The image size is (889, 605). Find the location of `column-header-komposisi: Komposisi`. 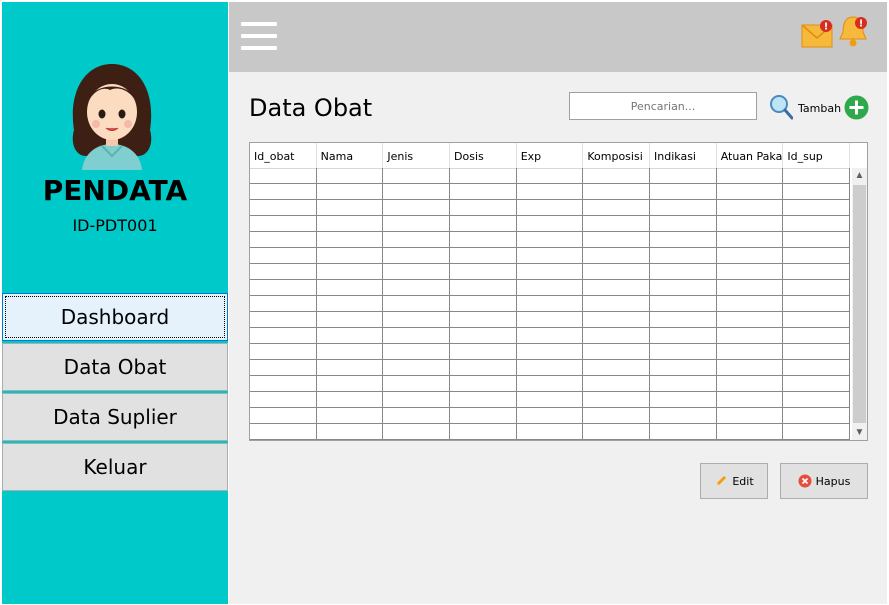

column-header-komposisi: Komposisi is located at coordinates (617, 155).